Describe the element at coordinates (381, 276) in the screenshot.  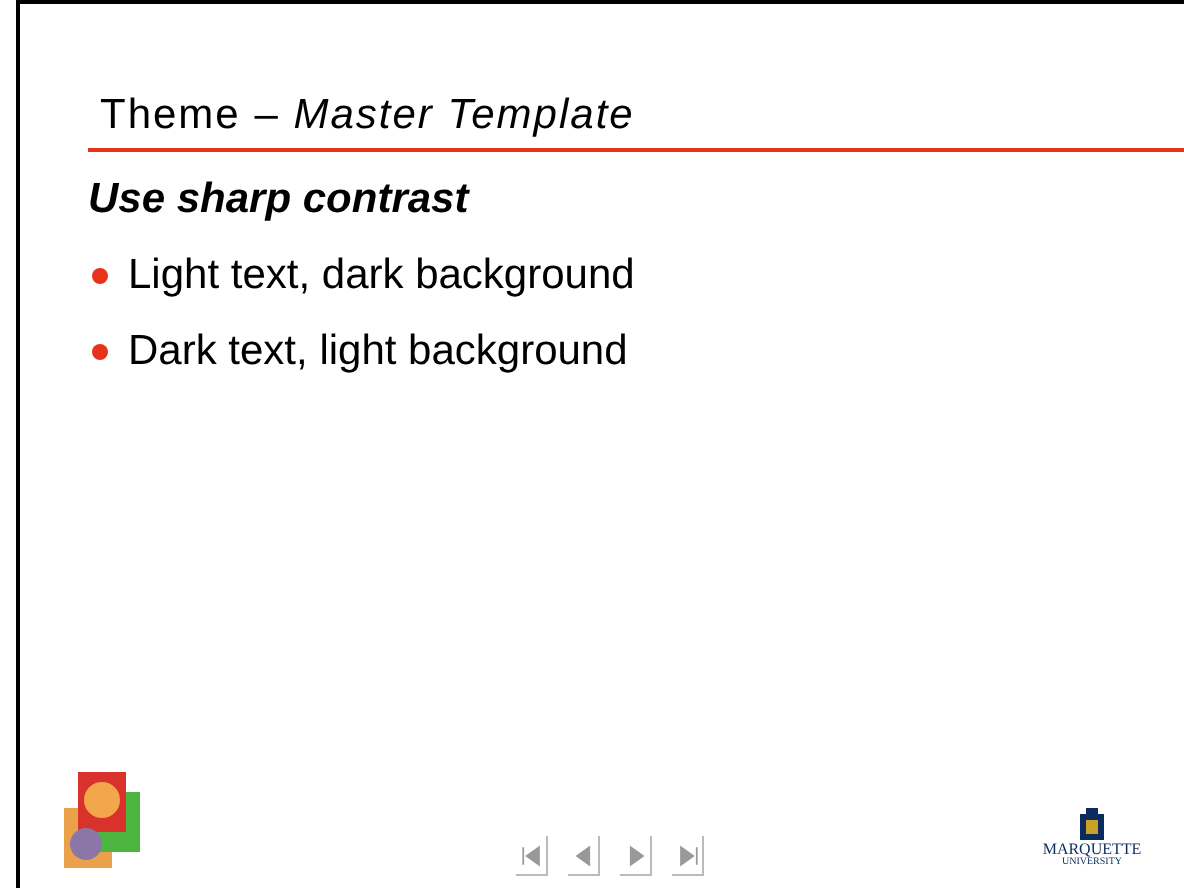
I see `bullet-text: Light text, dark background` at that location.